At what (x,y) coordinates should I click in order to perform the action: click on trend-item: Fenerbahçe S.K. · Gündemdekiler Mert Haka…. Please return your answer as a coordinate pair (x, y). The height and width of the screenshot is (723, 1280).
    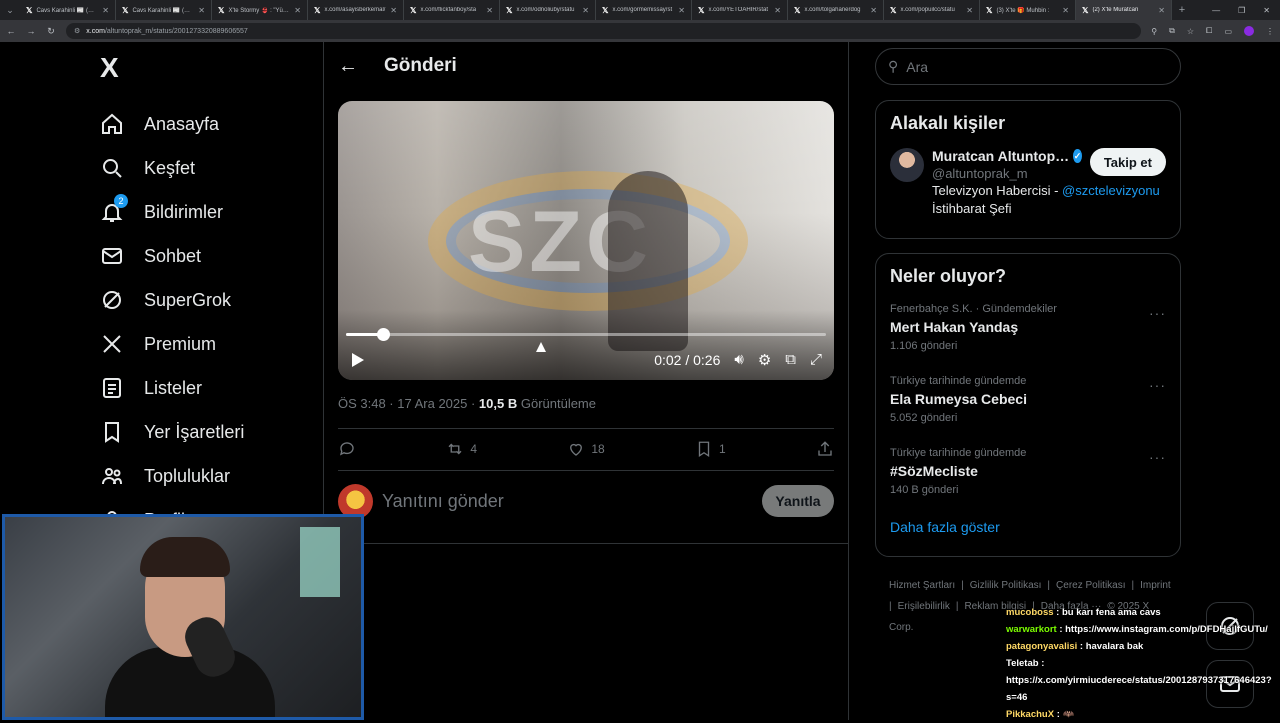
    Looking at the image, I should click on (1028, 331).